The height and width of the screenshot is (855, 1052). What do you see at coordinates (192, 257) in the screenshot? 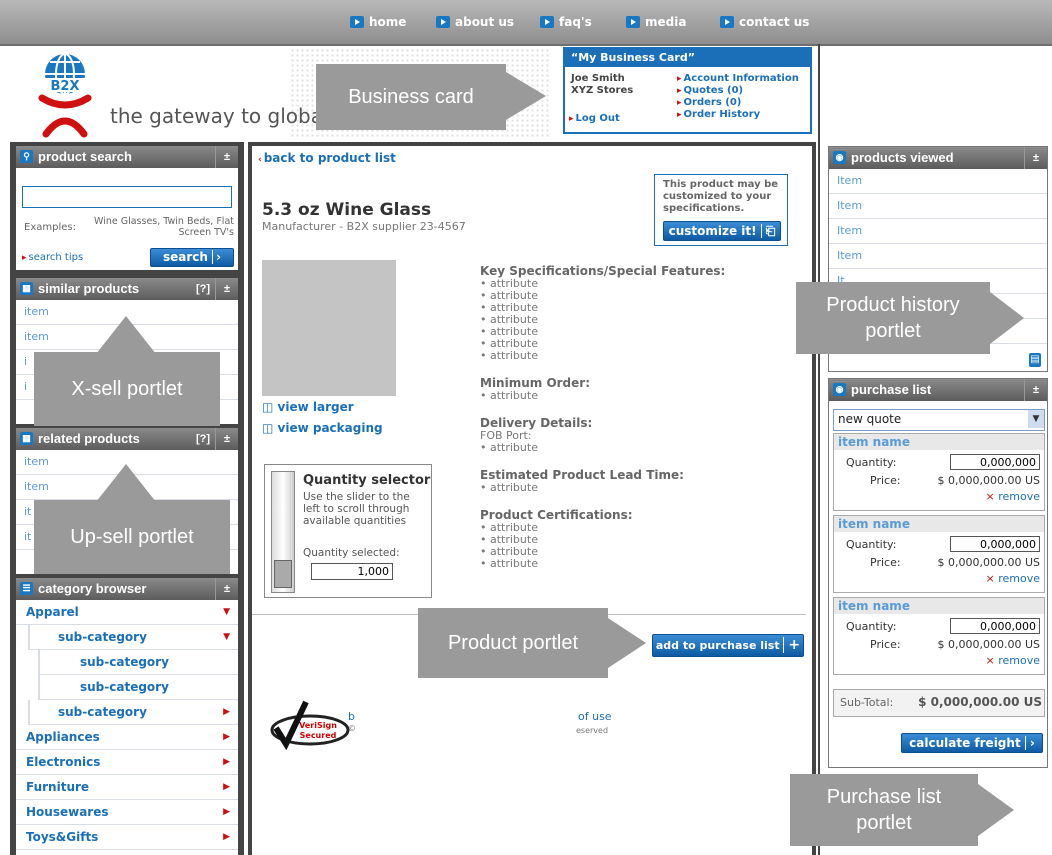
I see `search-button: search ›` at bounding box center [192, 257].